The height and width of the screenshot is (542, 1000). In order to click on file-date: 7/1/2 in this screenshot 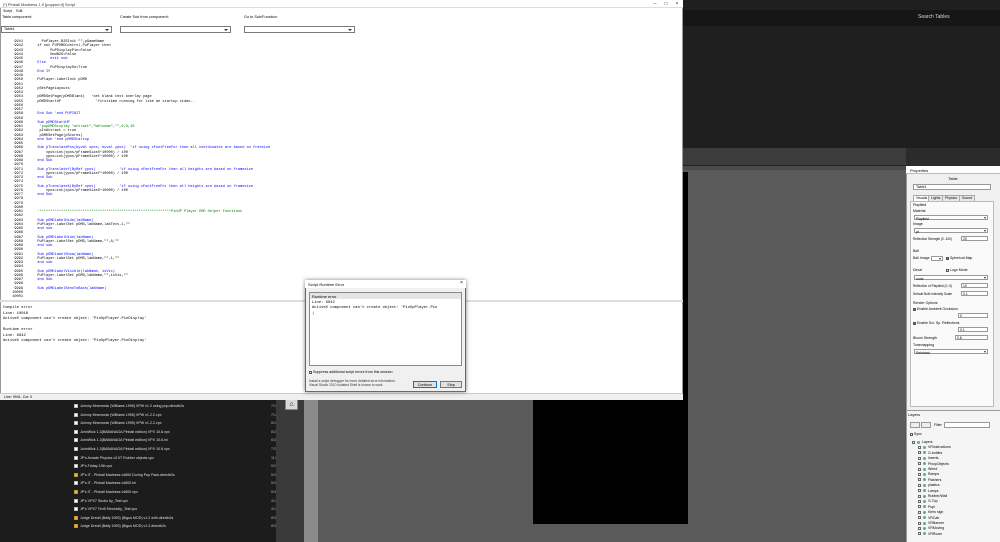, I will do `click(273, 406)`.